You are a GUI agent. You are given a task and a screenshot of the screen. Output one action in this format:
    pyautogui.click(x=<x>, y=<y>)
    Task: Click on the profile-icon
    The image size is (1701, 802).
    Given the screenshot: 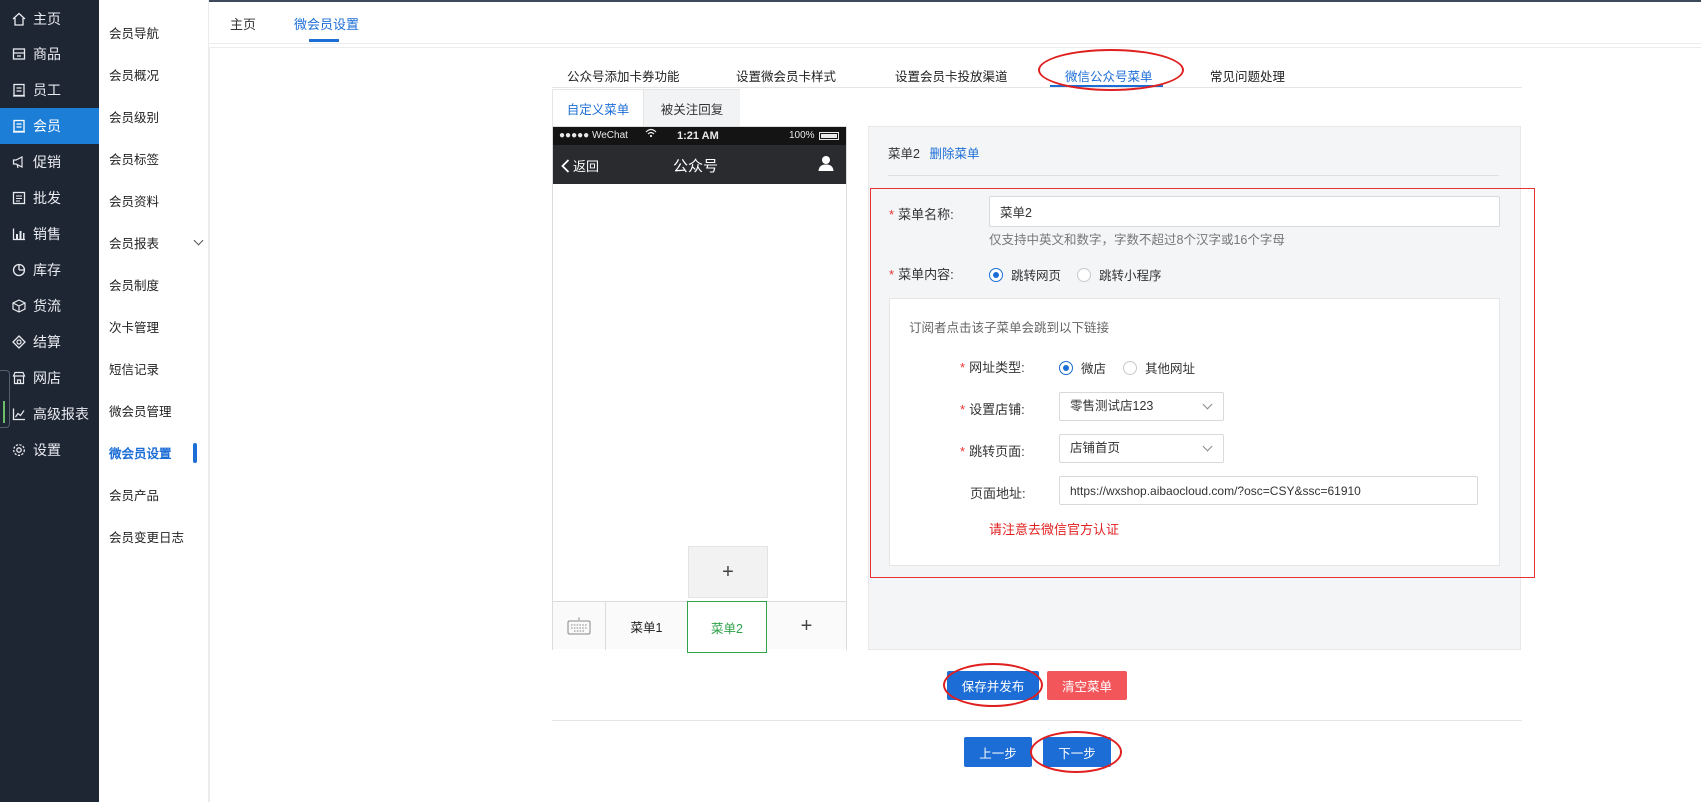 What is the action you would take?
    pyautogui.click(x=826, y=164)
    